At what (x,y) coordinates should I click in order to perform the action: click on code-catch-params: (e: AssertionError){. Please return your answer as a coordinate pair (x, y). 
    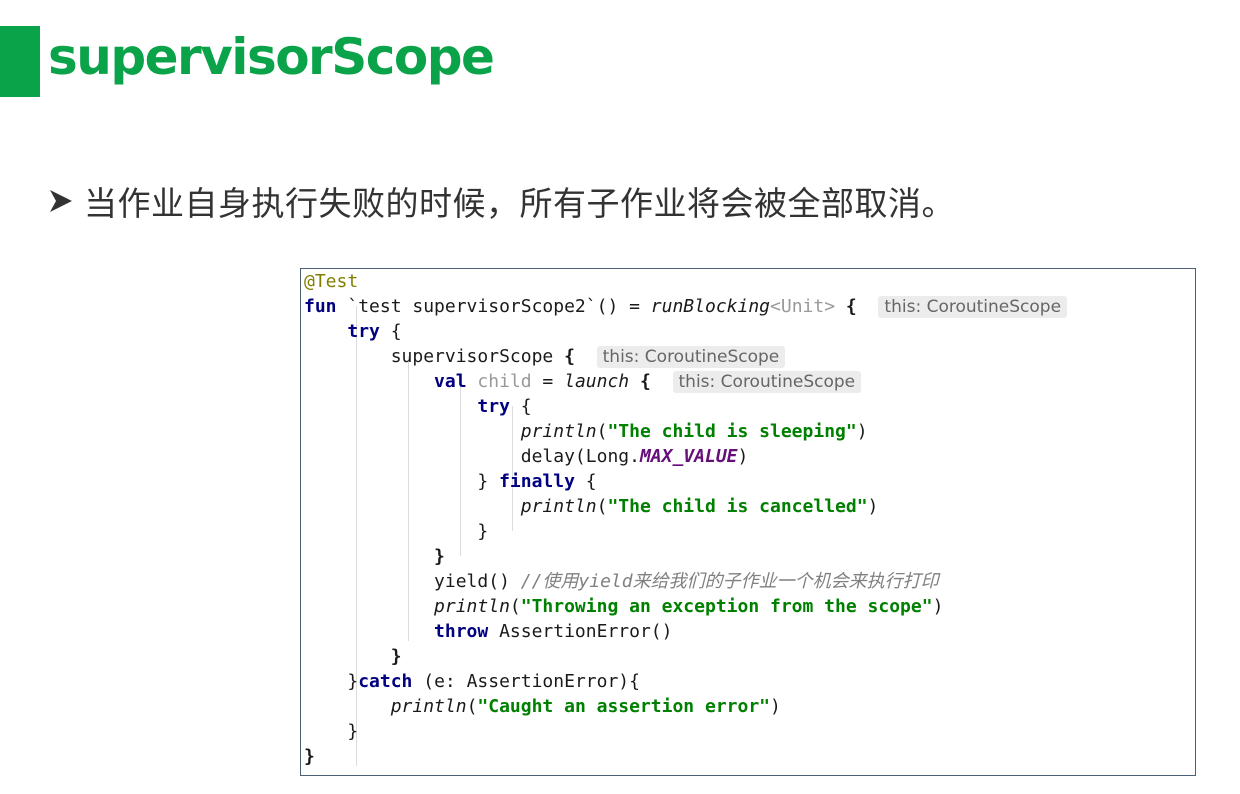
    Looking at the image, I should click on (526, 681).